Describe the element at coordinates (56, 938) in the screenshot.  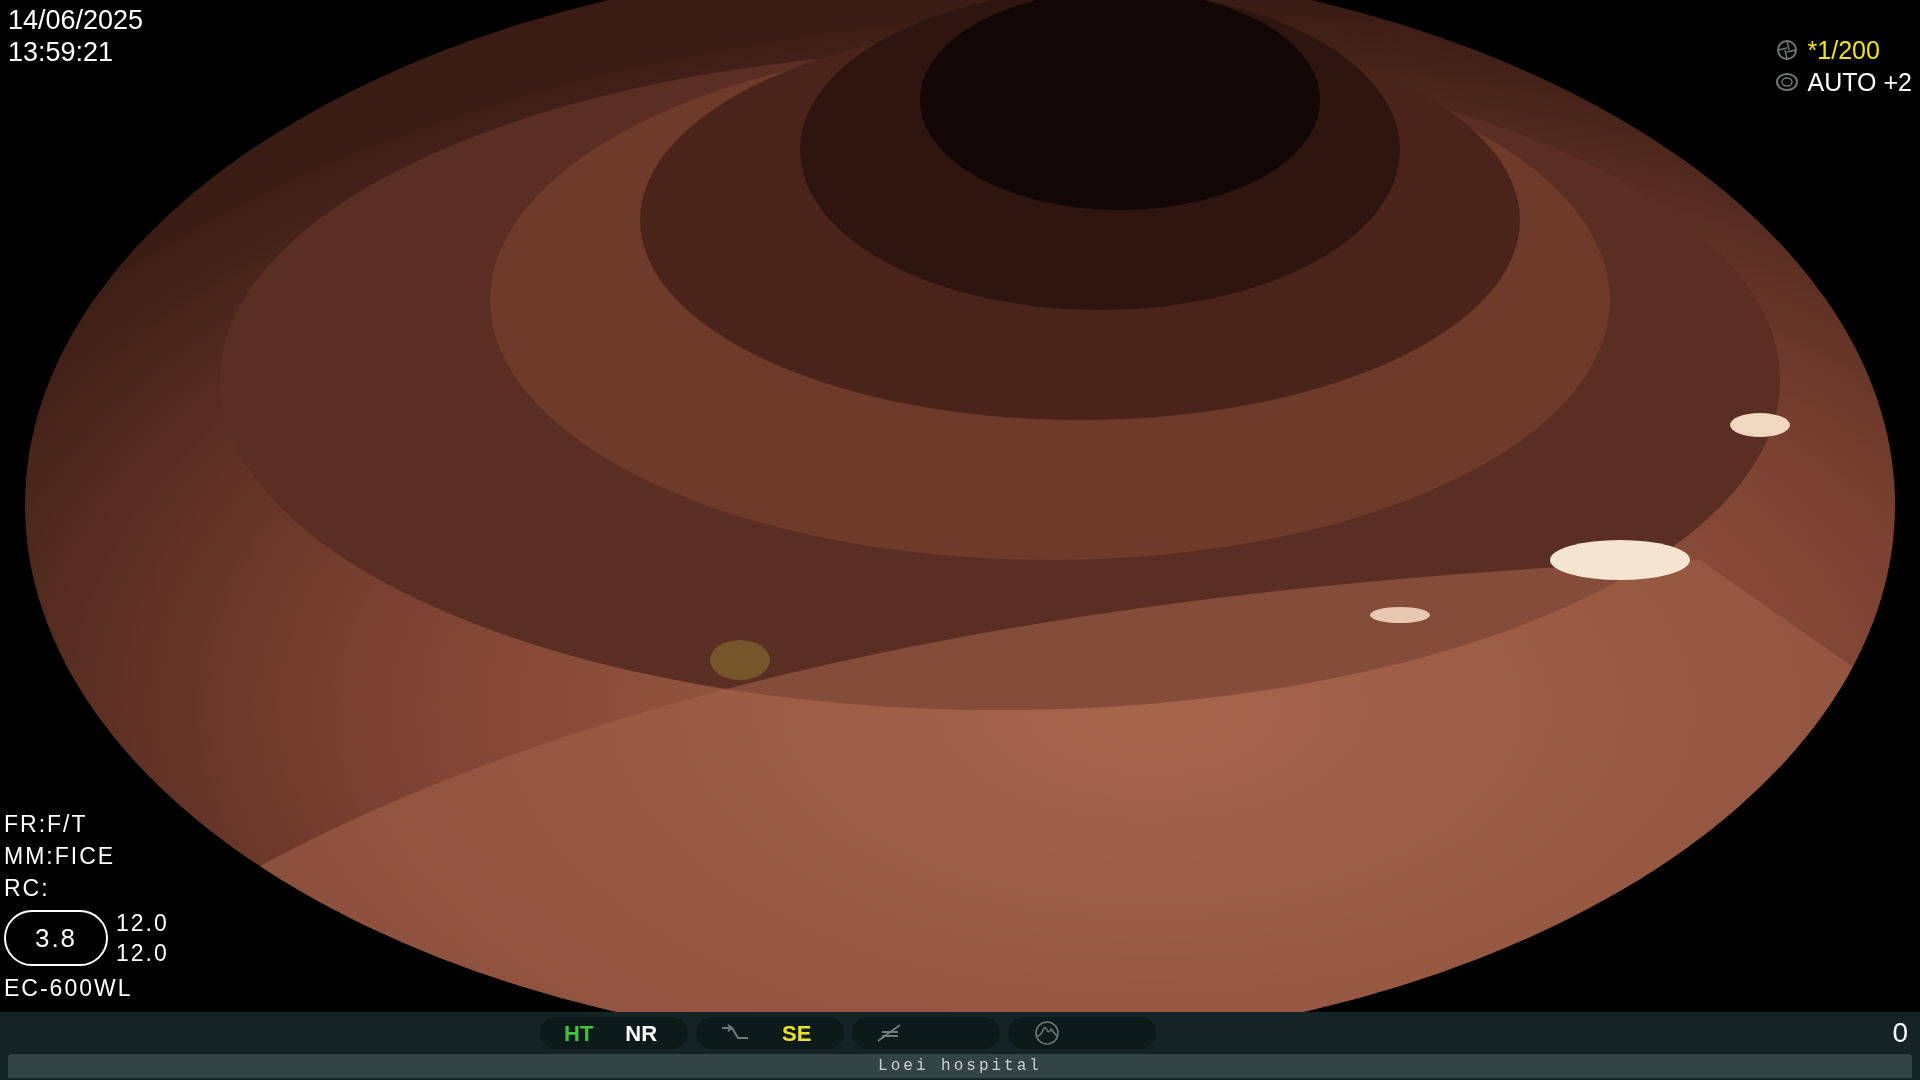
I see `gauge-value: 3.8` at that location.